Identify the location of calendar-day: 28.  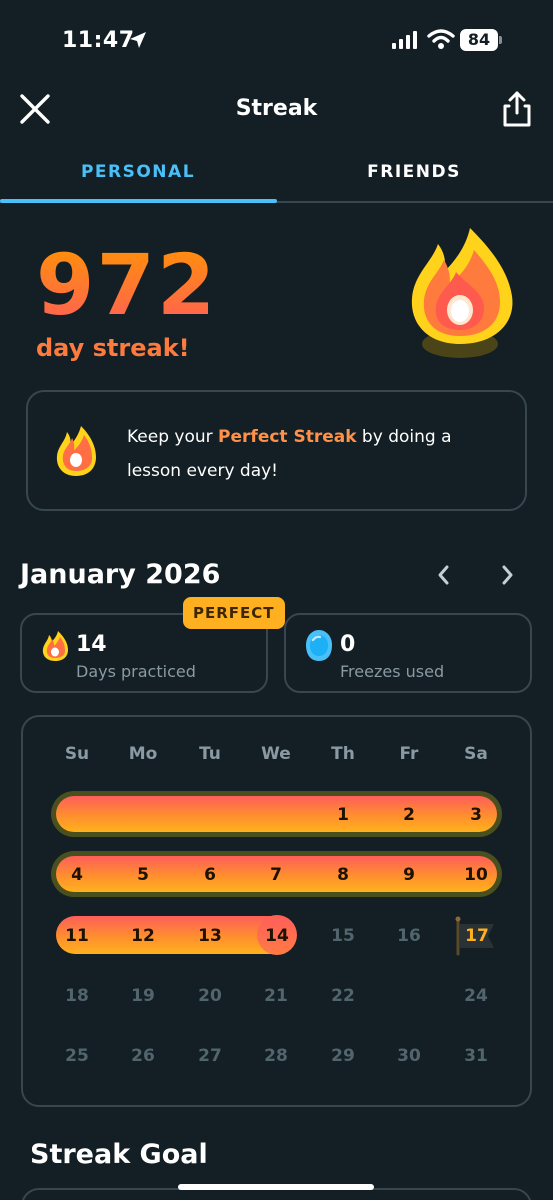
(276, 1056).